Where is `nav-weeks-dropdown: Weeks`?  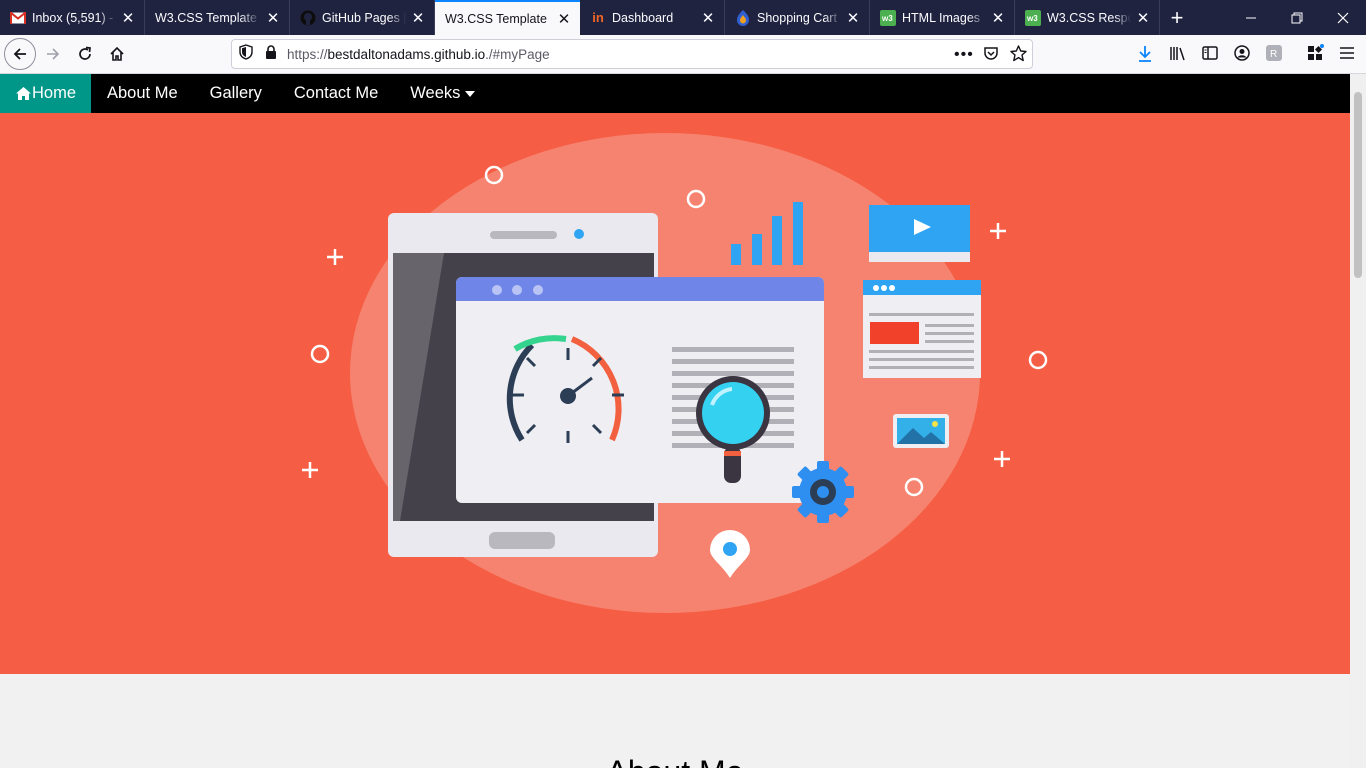 nav-weeks-dropdown: Weeks is located at coordinates (442, 93).